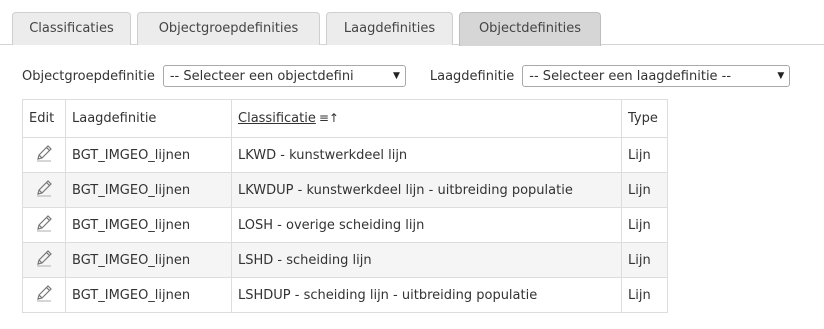 The image size is (824, 329). I want to click on table-header-row: Edit Laagdefinitie Classificatie ≡↑ Type, so click(345, 118).